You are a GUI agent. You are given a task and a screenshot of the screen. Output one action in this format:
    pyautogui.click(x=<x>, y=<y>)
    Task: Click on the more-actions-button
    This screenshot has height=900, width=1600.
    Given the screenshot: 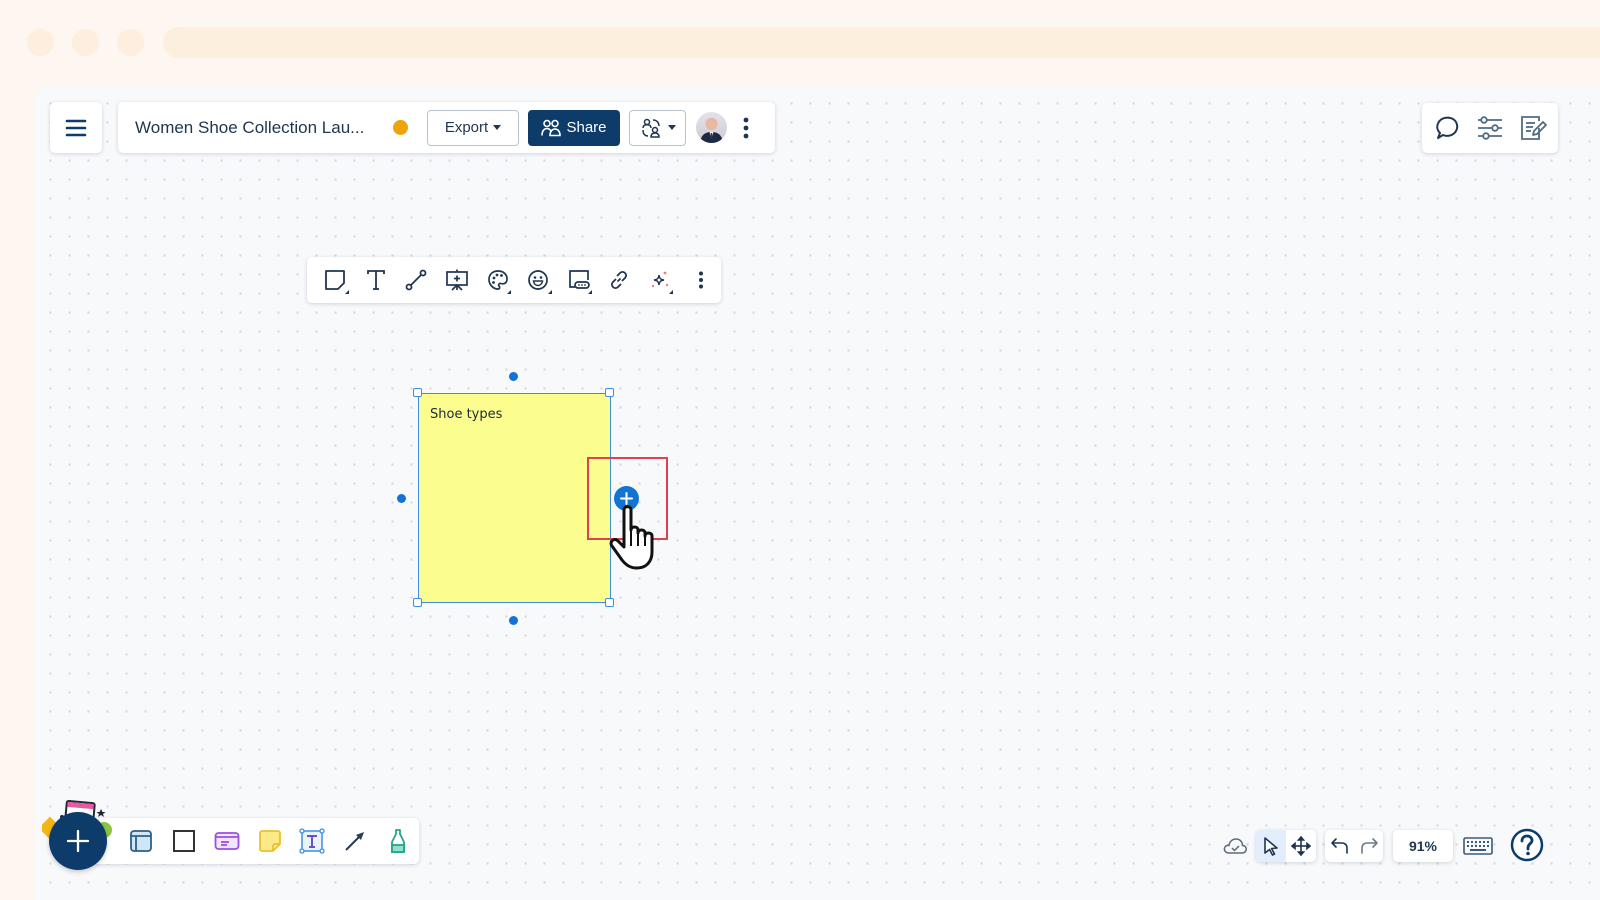 What is the action you would take?
    pyautogui.click(x=700, y=280)
    